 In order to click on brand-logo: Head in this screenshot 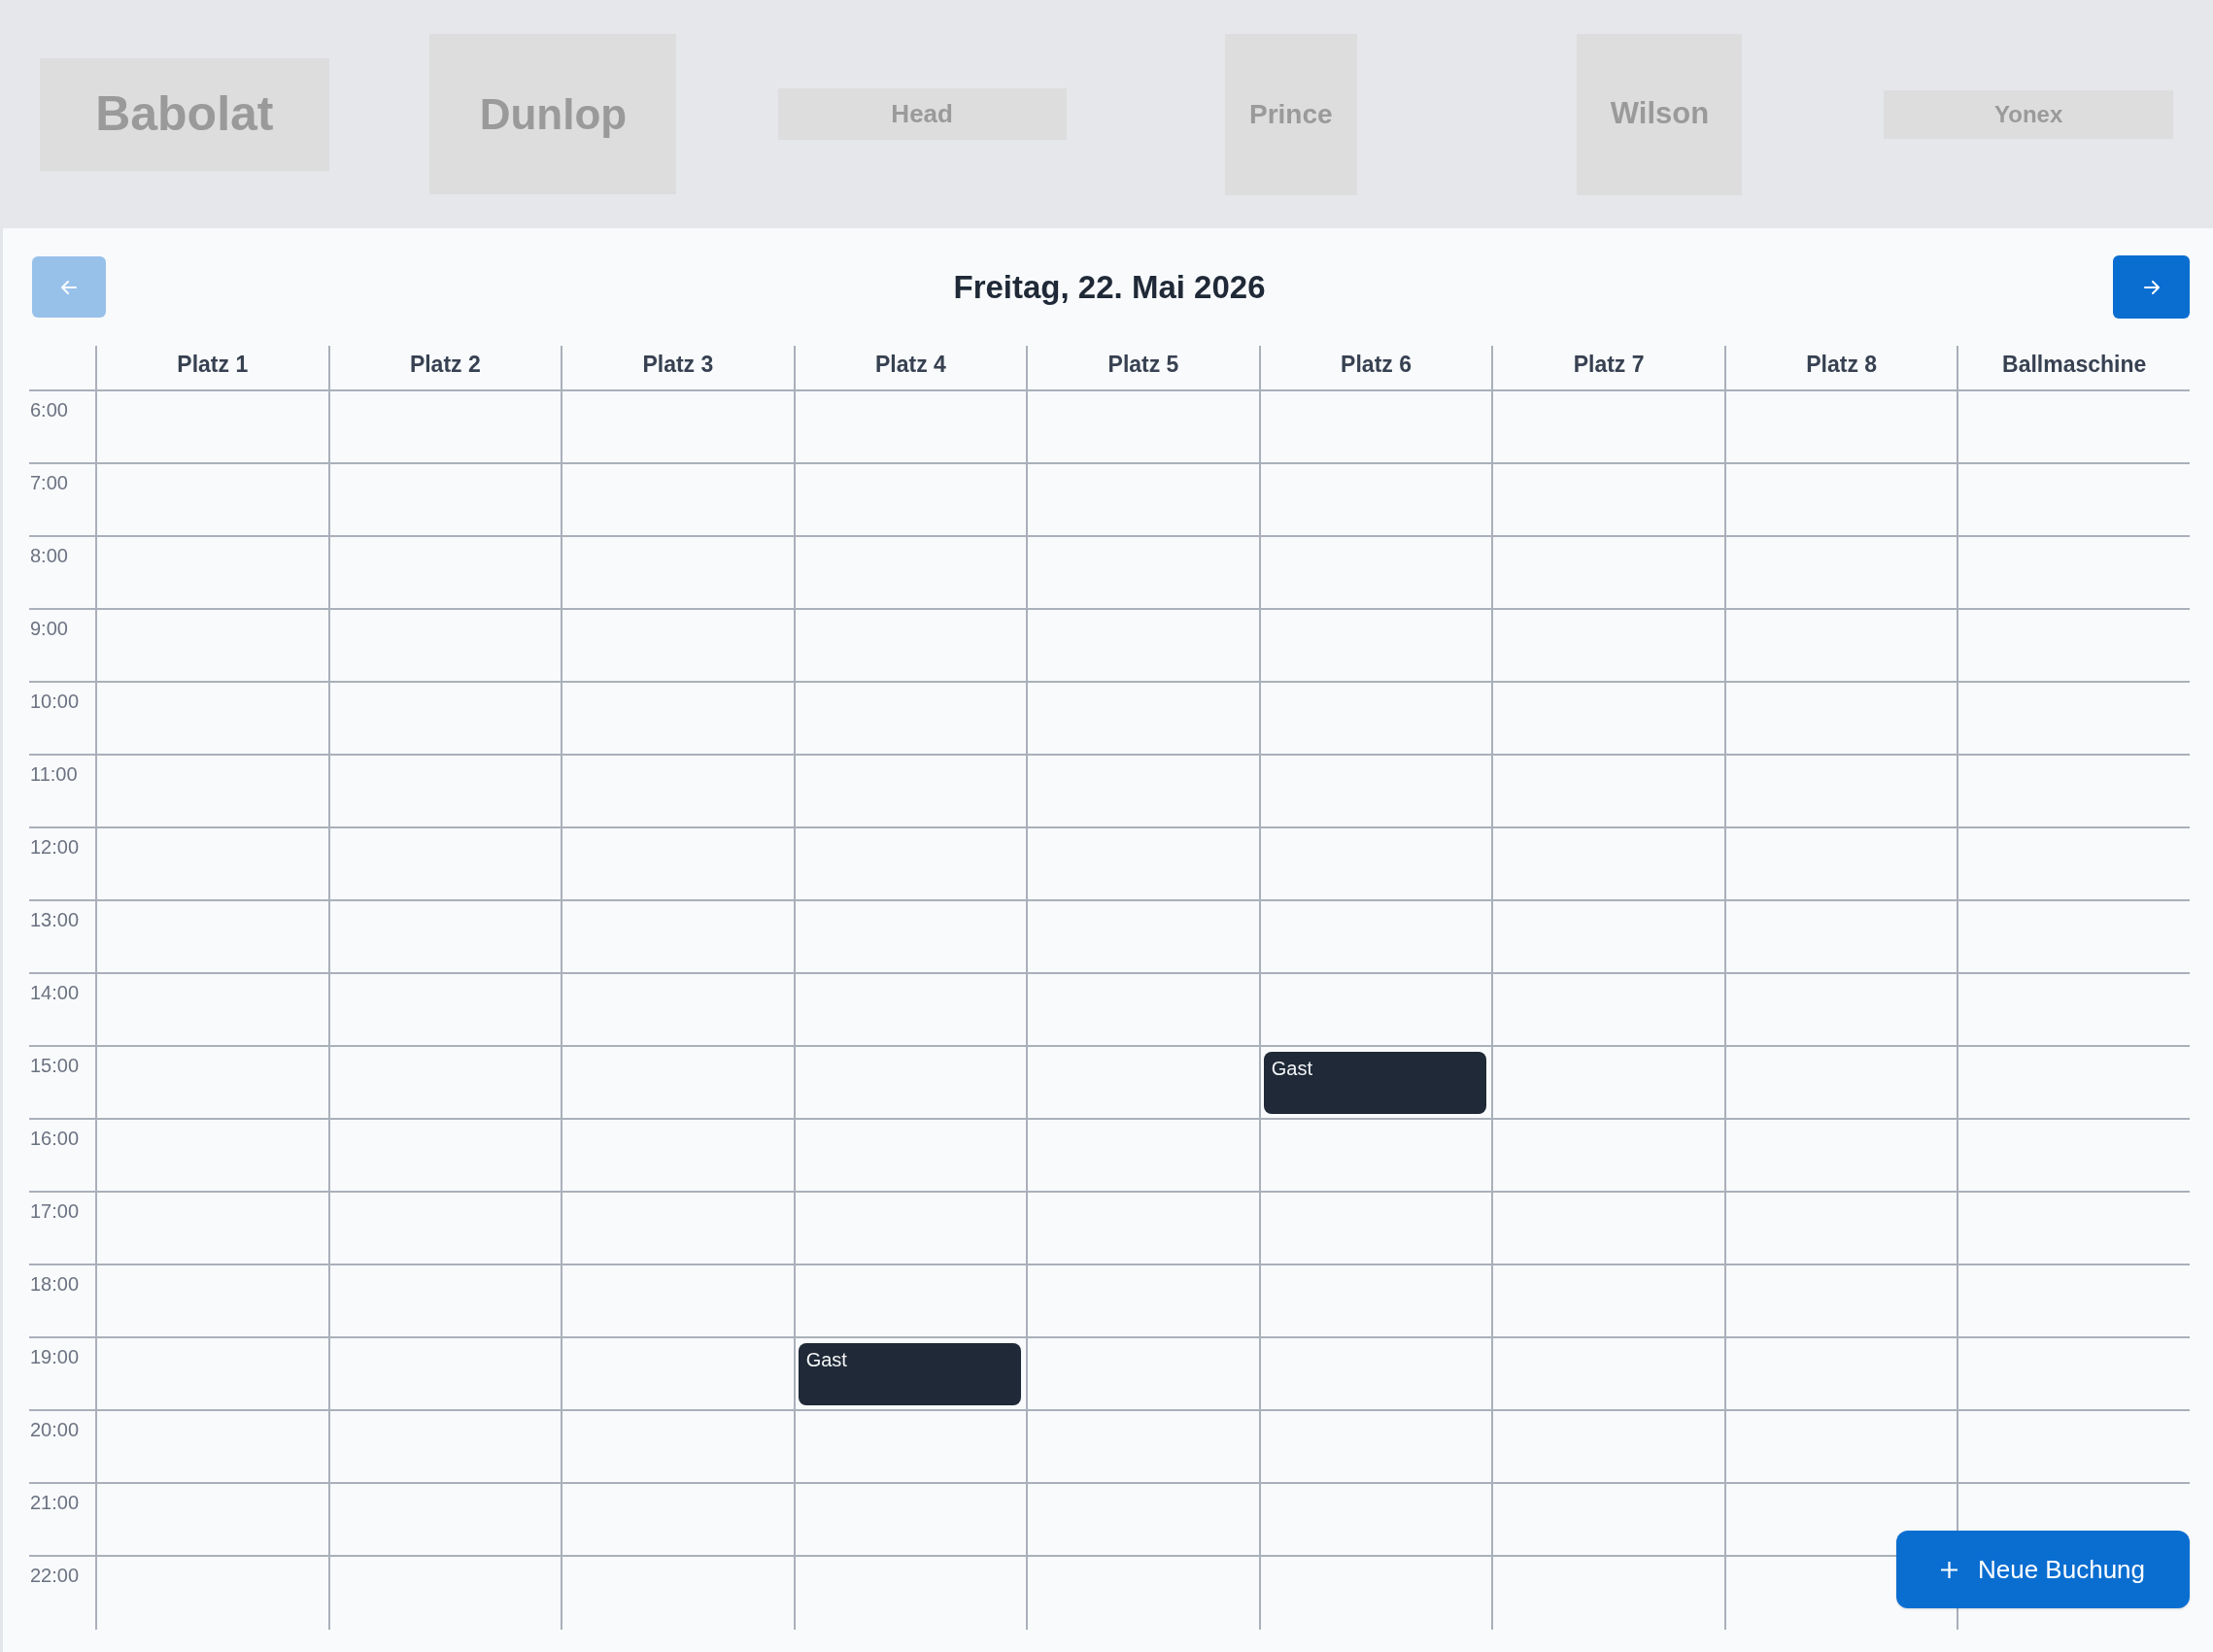, I will do `click(922, 114)`.